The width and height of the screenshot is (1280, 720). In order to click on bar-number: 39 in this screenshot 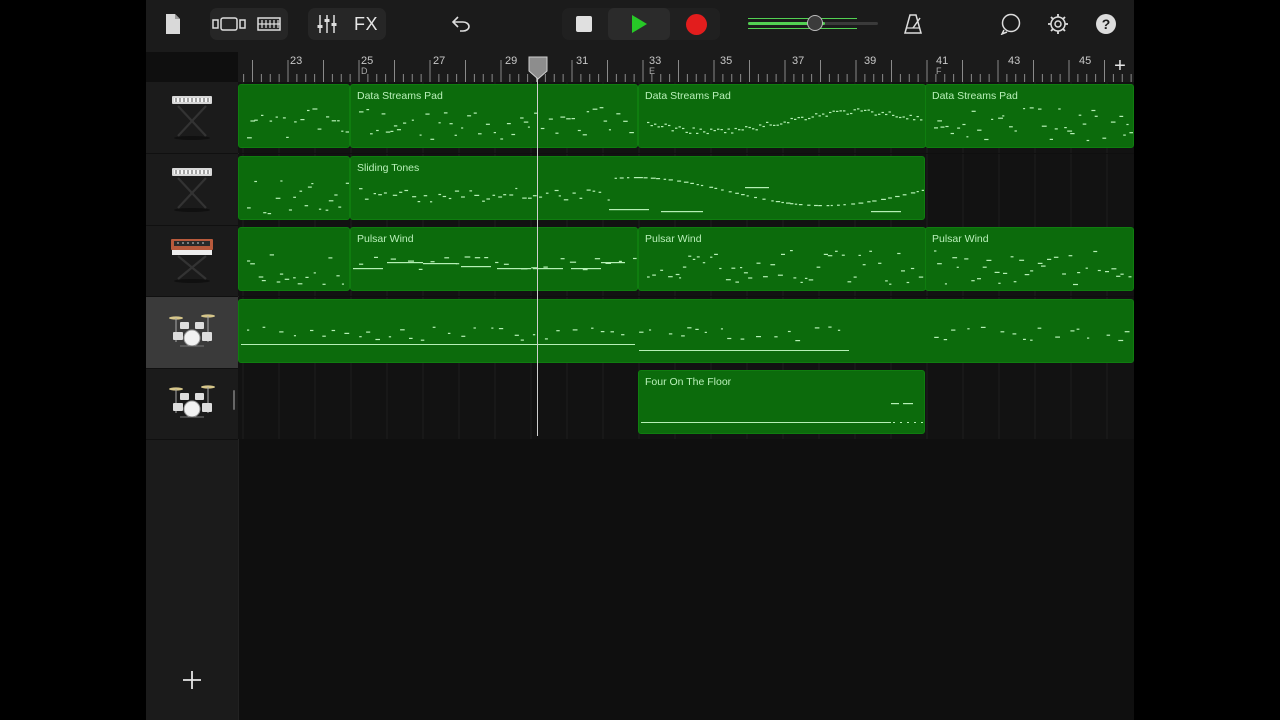, I will do `click(870, 61)`.